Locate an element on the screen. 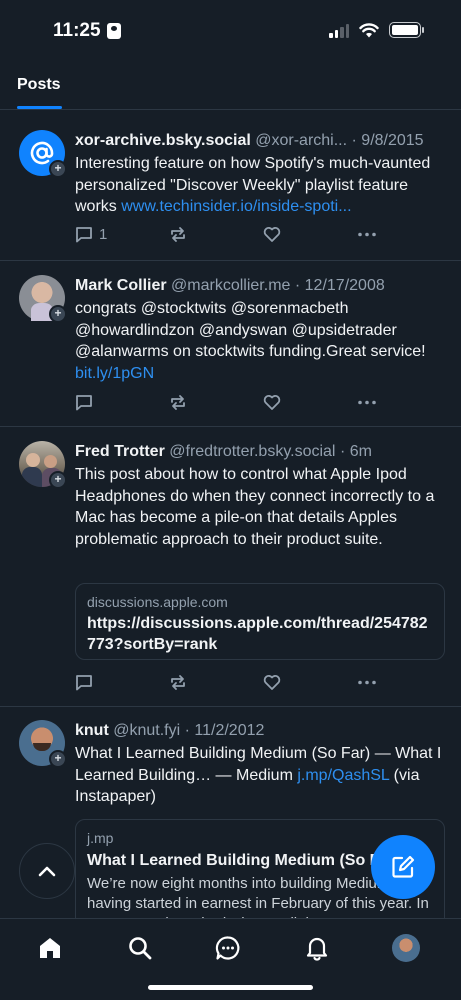  nav-chat is located at coordinates (228, 948).